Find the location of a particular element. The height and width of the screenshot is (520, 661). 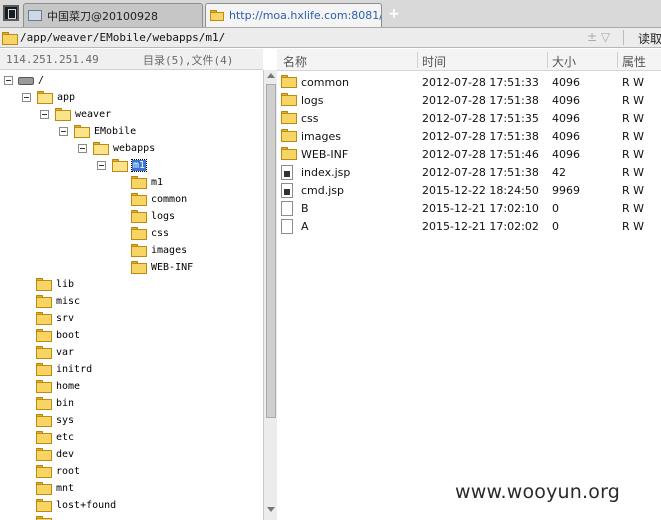

tree-node-m1-selected: m1 is located at coordinates (122, 165).